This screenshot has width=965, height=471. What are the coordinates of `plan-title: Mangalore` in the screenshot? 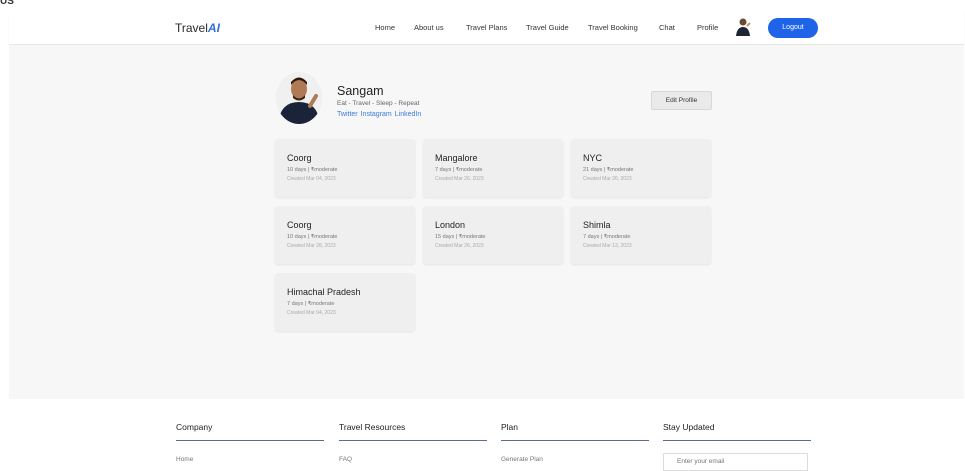 It's located at (456, 158).